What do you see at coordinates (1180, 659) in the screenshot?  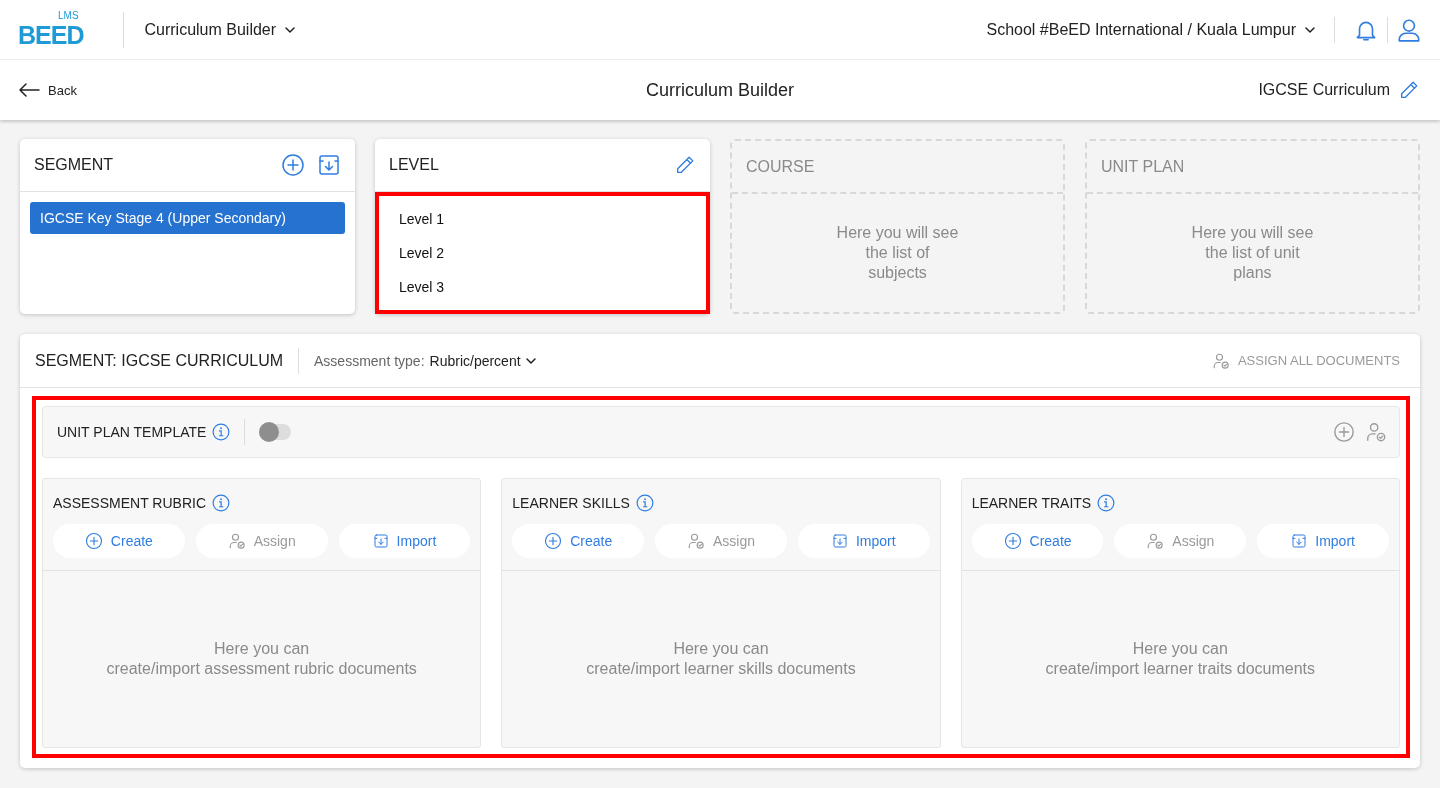 I see `empty-message: Here you can create/import learner traits documents` at bounding box center [1180, 659].